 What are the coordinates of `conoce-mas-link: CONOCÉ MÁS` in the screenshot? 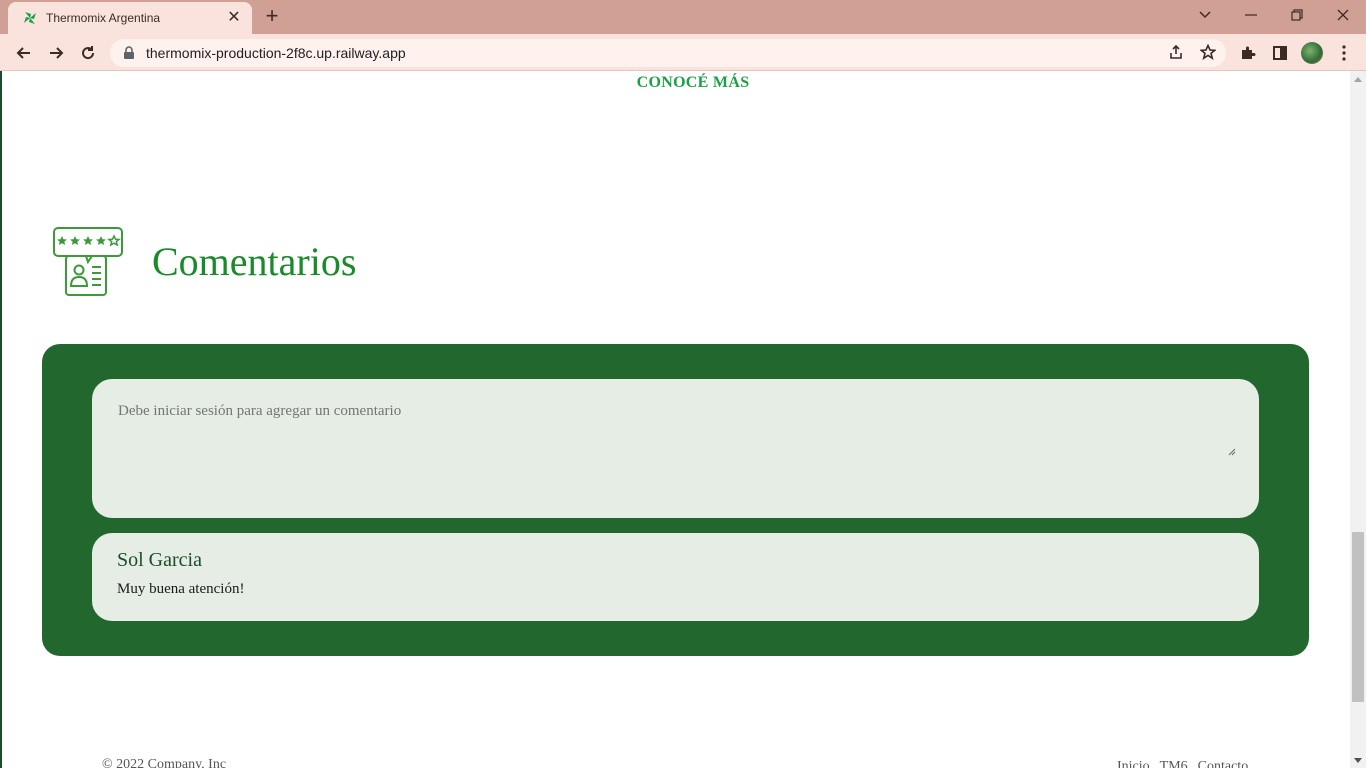 It's located at (676, 83).